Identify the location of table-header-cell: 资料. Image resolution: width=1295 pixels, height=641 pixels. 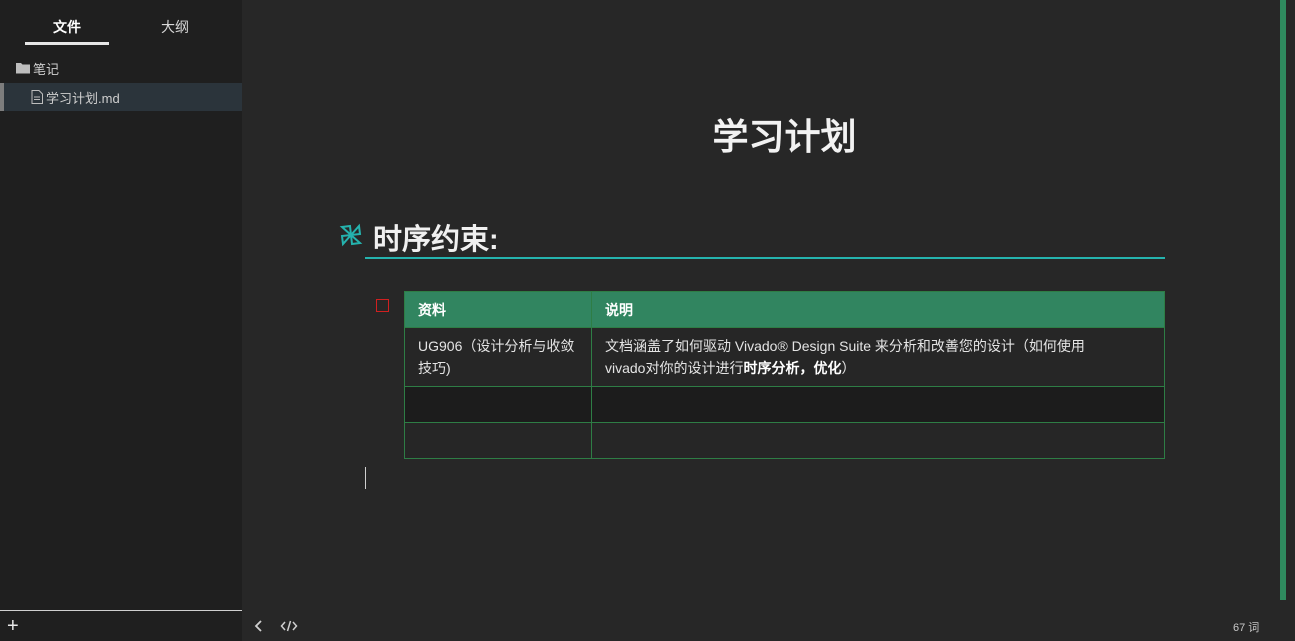
(498, 309).